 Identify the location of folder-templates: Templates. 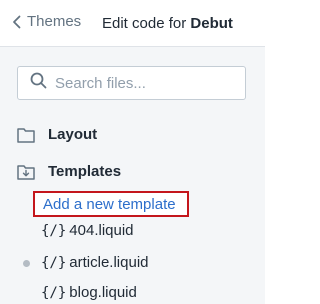
(69, 171).